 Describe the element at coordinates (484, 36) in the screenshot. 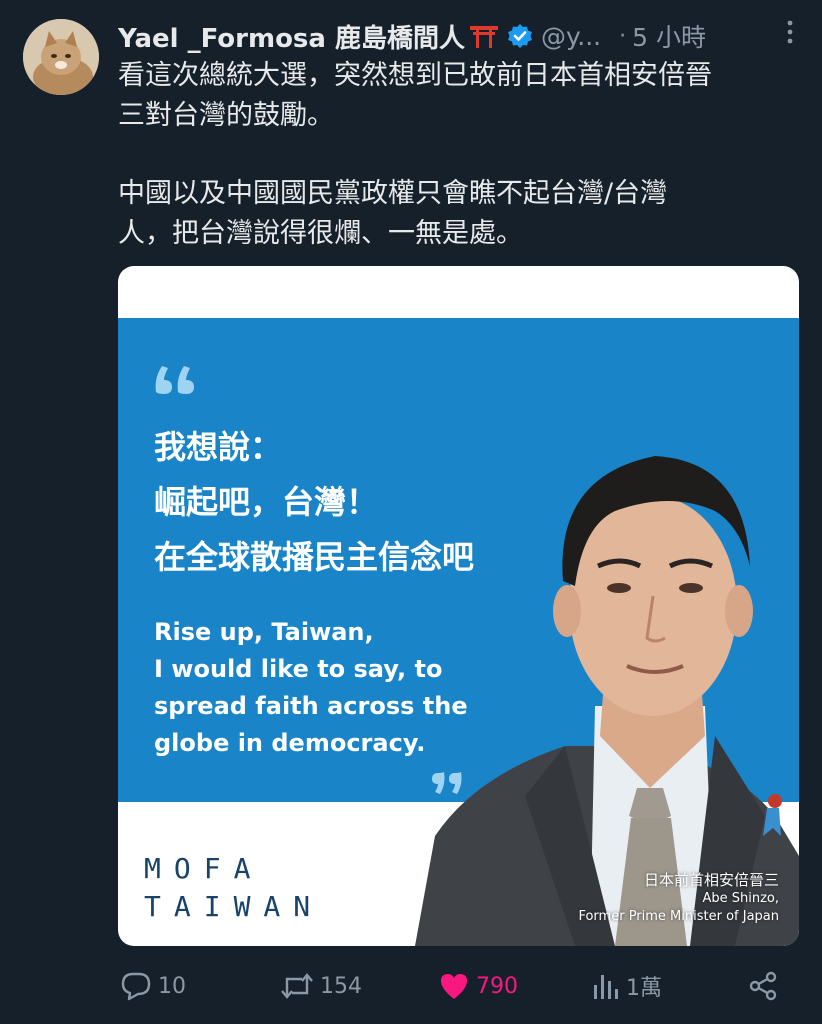

I see `torii-emoji-icon` at that location.